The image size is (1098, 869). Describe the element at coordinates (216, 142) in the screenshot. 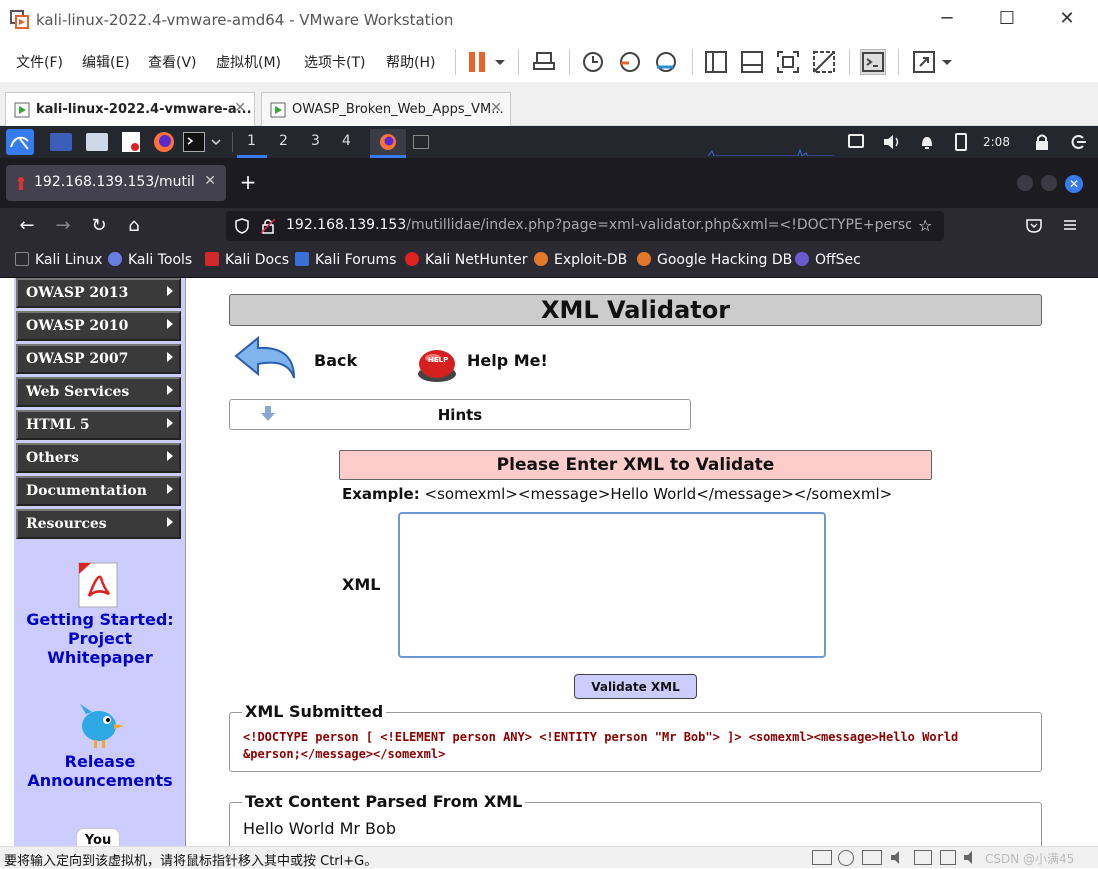

I see `chevron-down-icon` at that location.